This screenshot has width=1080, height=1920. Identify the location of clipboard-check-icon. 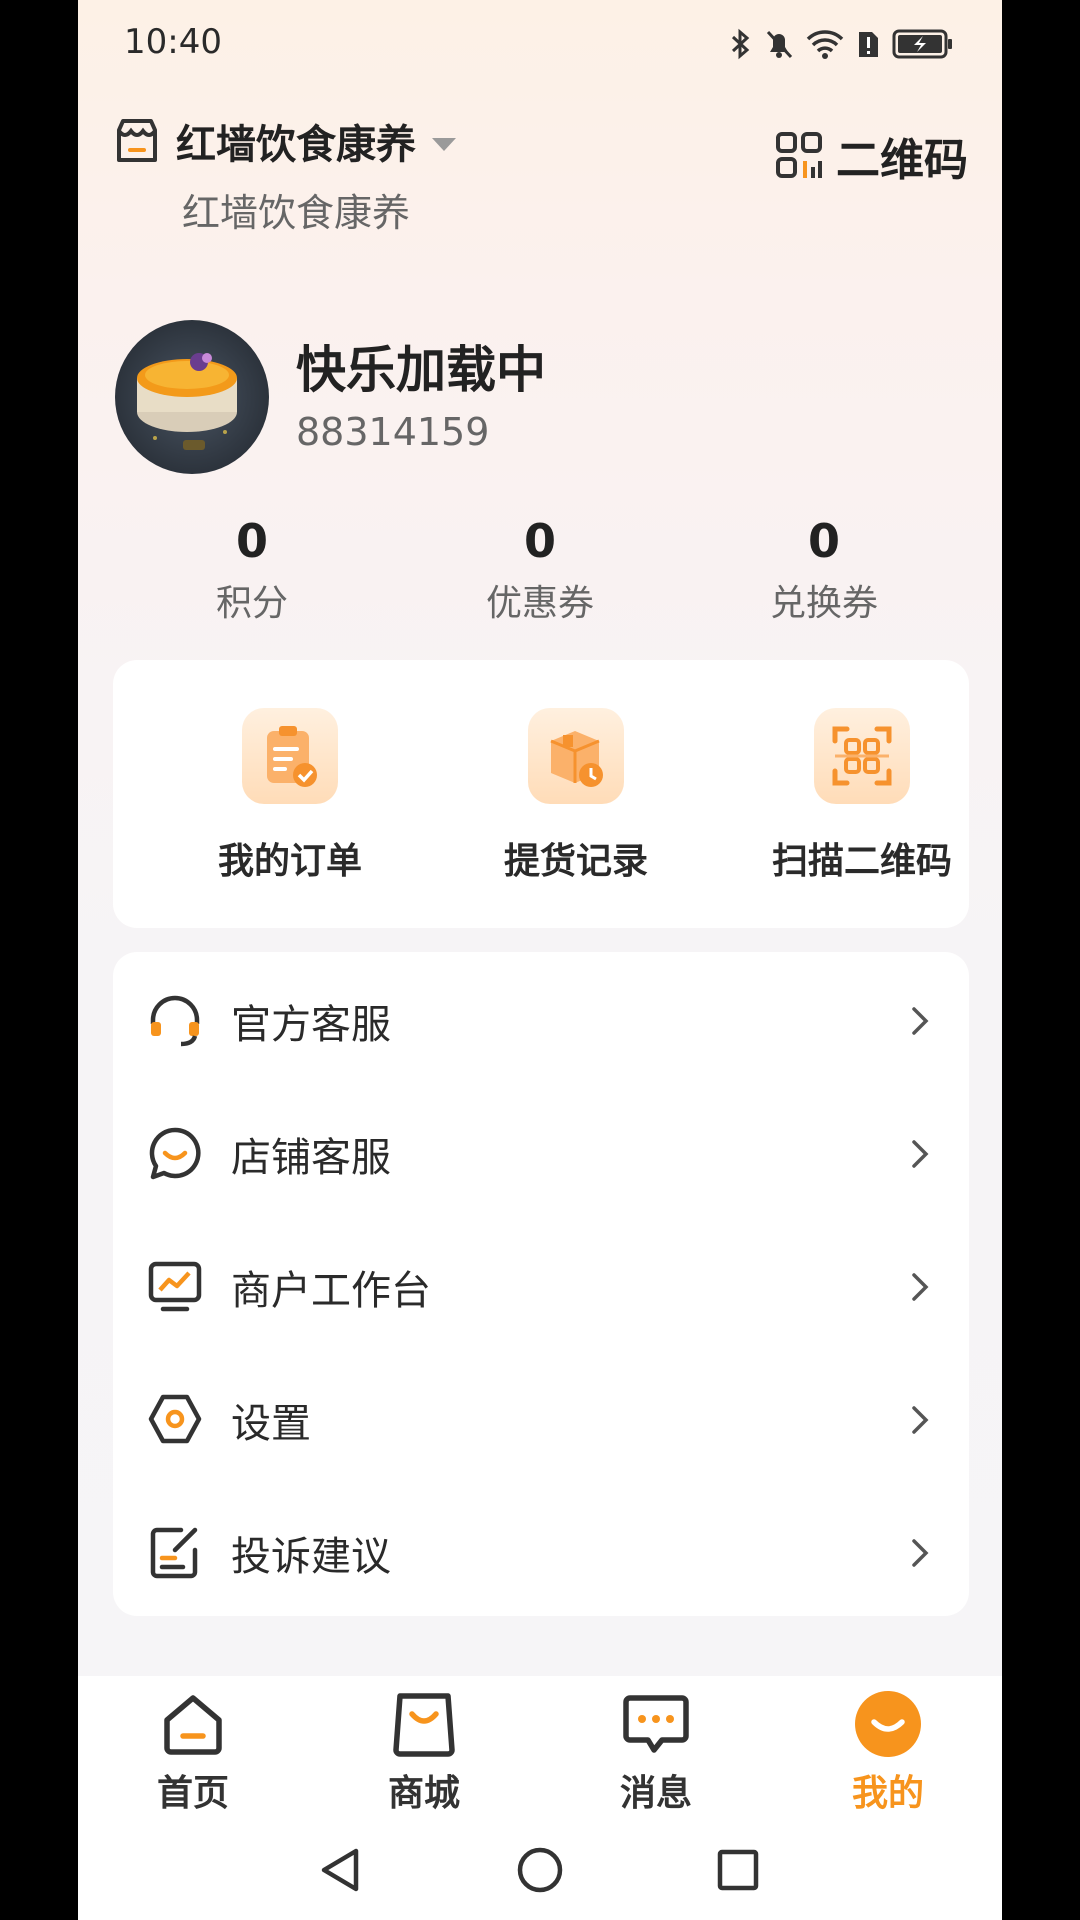
(290, 756).